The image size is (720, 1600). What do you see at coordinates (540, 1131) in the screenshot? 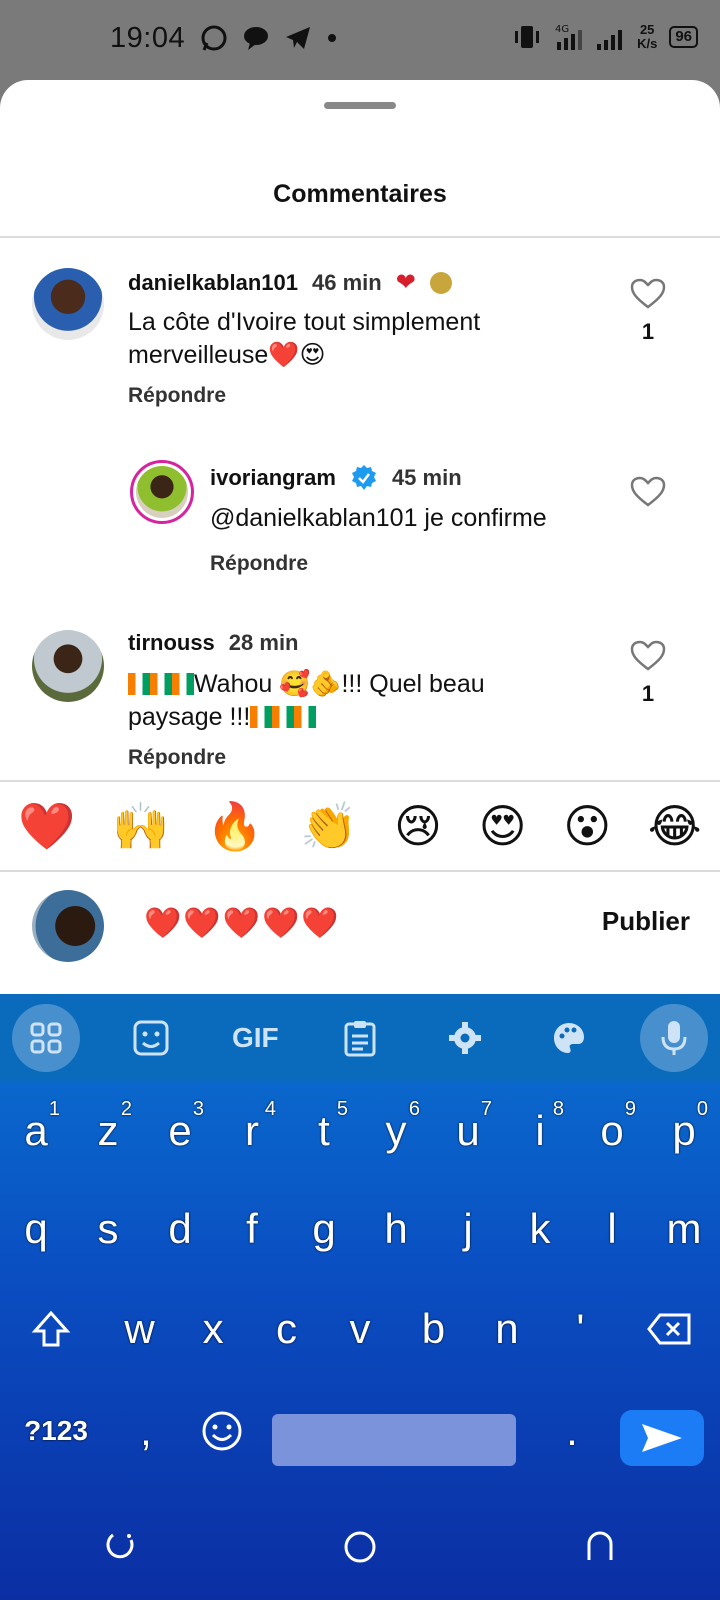
I see `key-i: i8` at bounding box center [540, 1131].